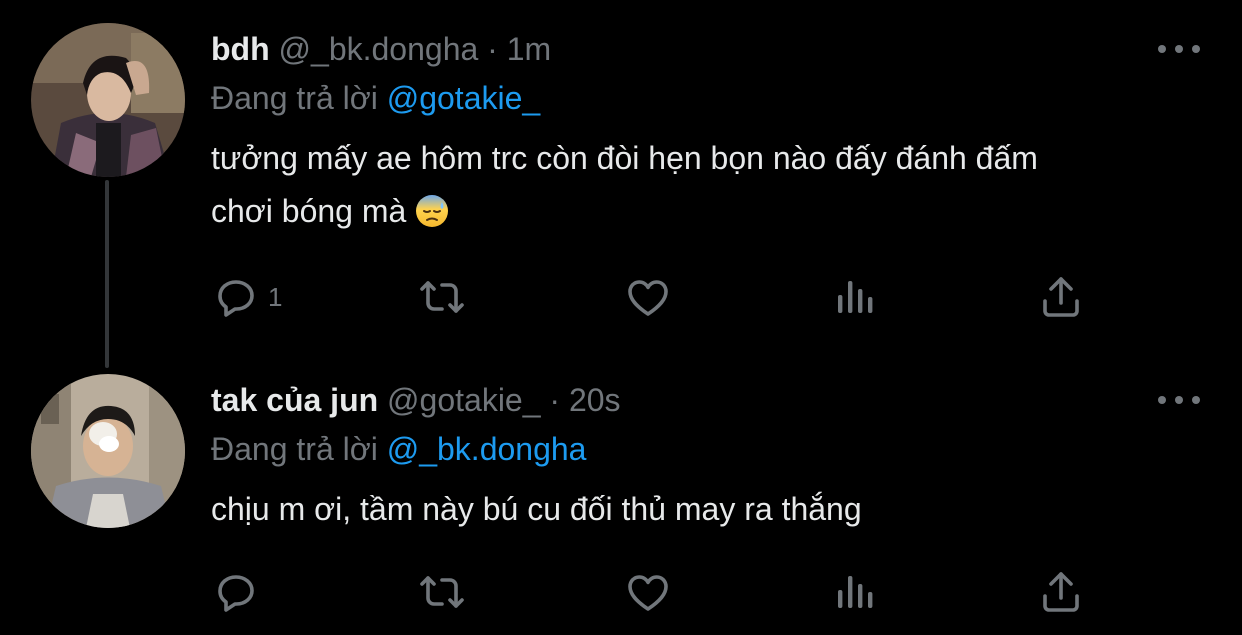 The width and height of the screenshot is (1242, 635). I want to click on reply-count: 1, so click(275, 296).